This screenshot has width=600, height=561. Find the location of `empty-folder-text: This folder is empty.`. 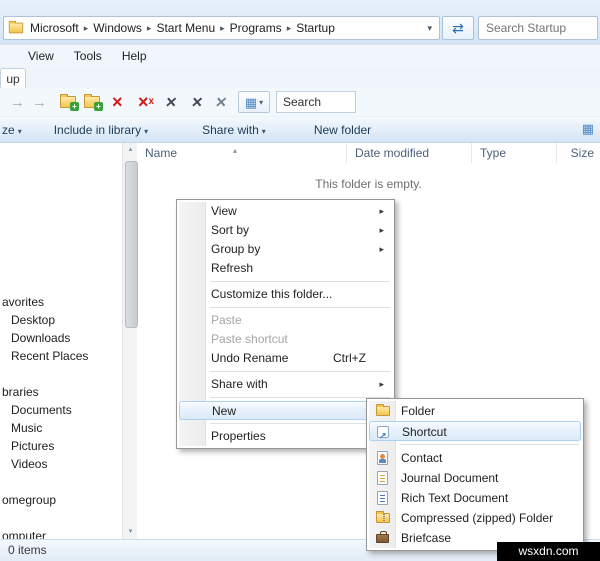

empty-folder-text: This folder is empty. is located at coordinates (368, 184).